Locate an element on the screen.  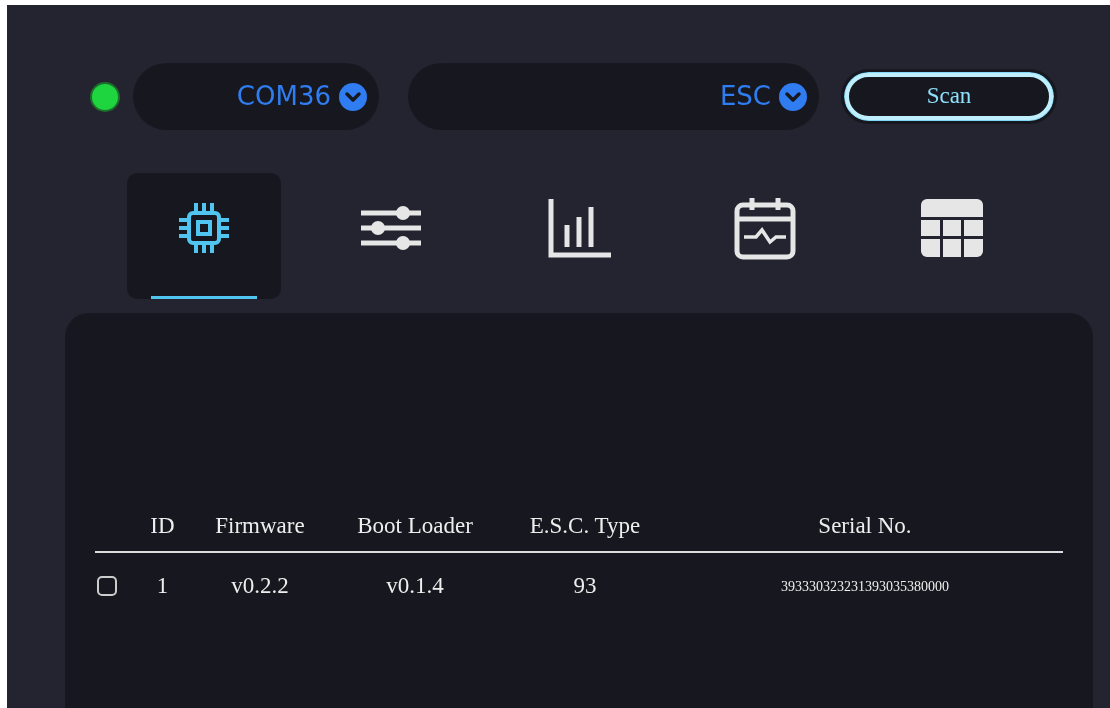
table-cell-text: 393330323231393035380000 is located at coordinates (865, 586).